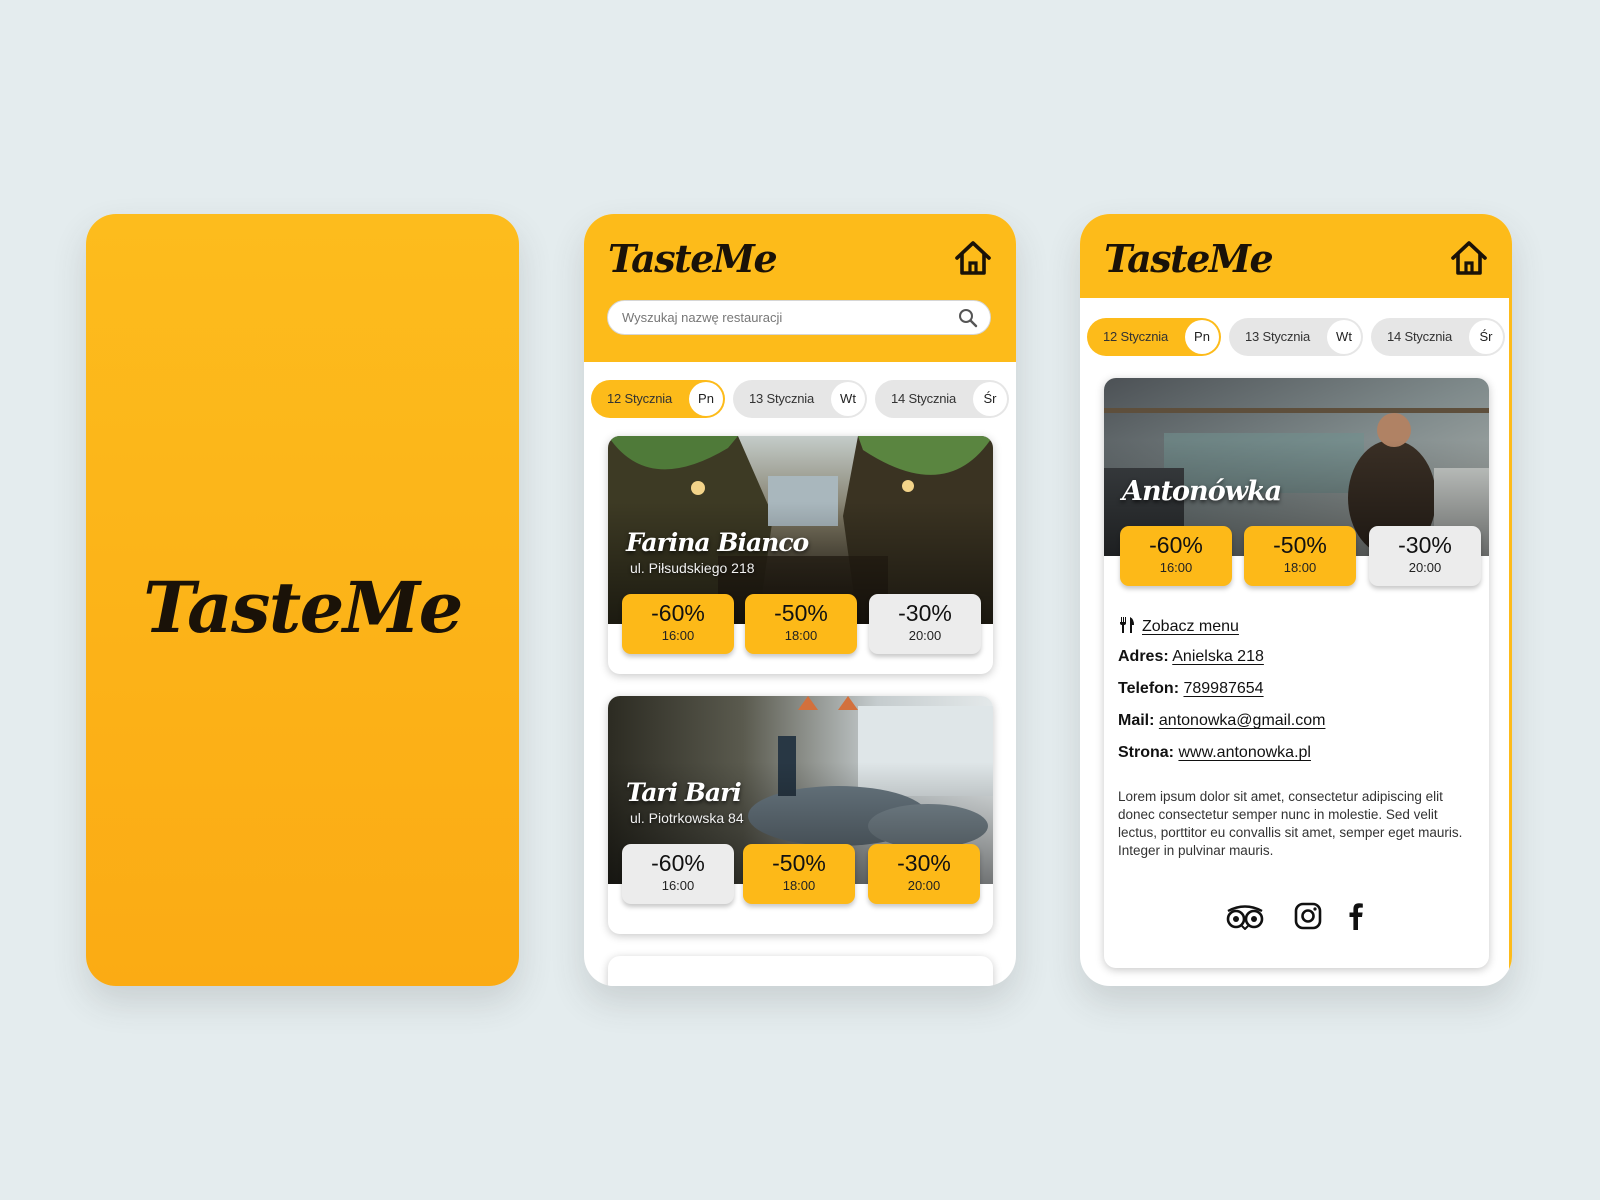 Image resolution: width=1600 pixels, height=1200 pixels. What do you see at coordinates (1245, 917) in the screenshot?
I see `tripadvisor-icon` at bounding box center [1245, 917].